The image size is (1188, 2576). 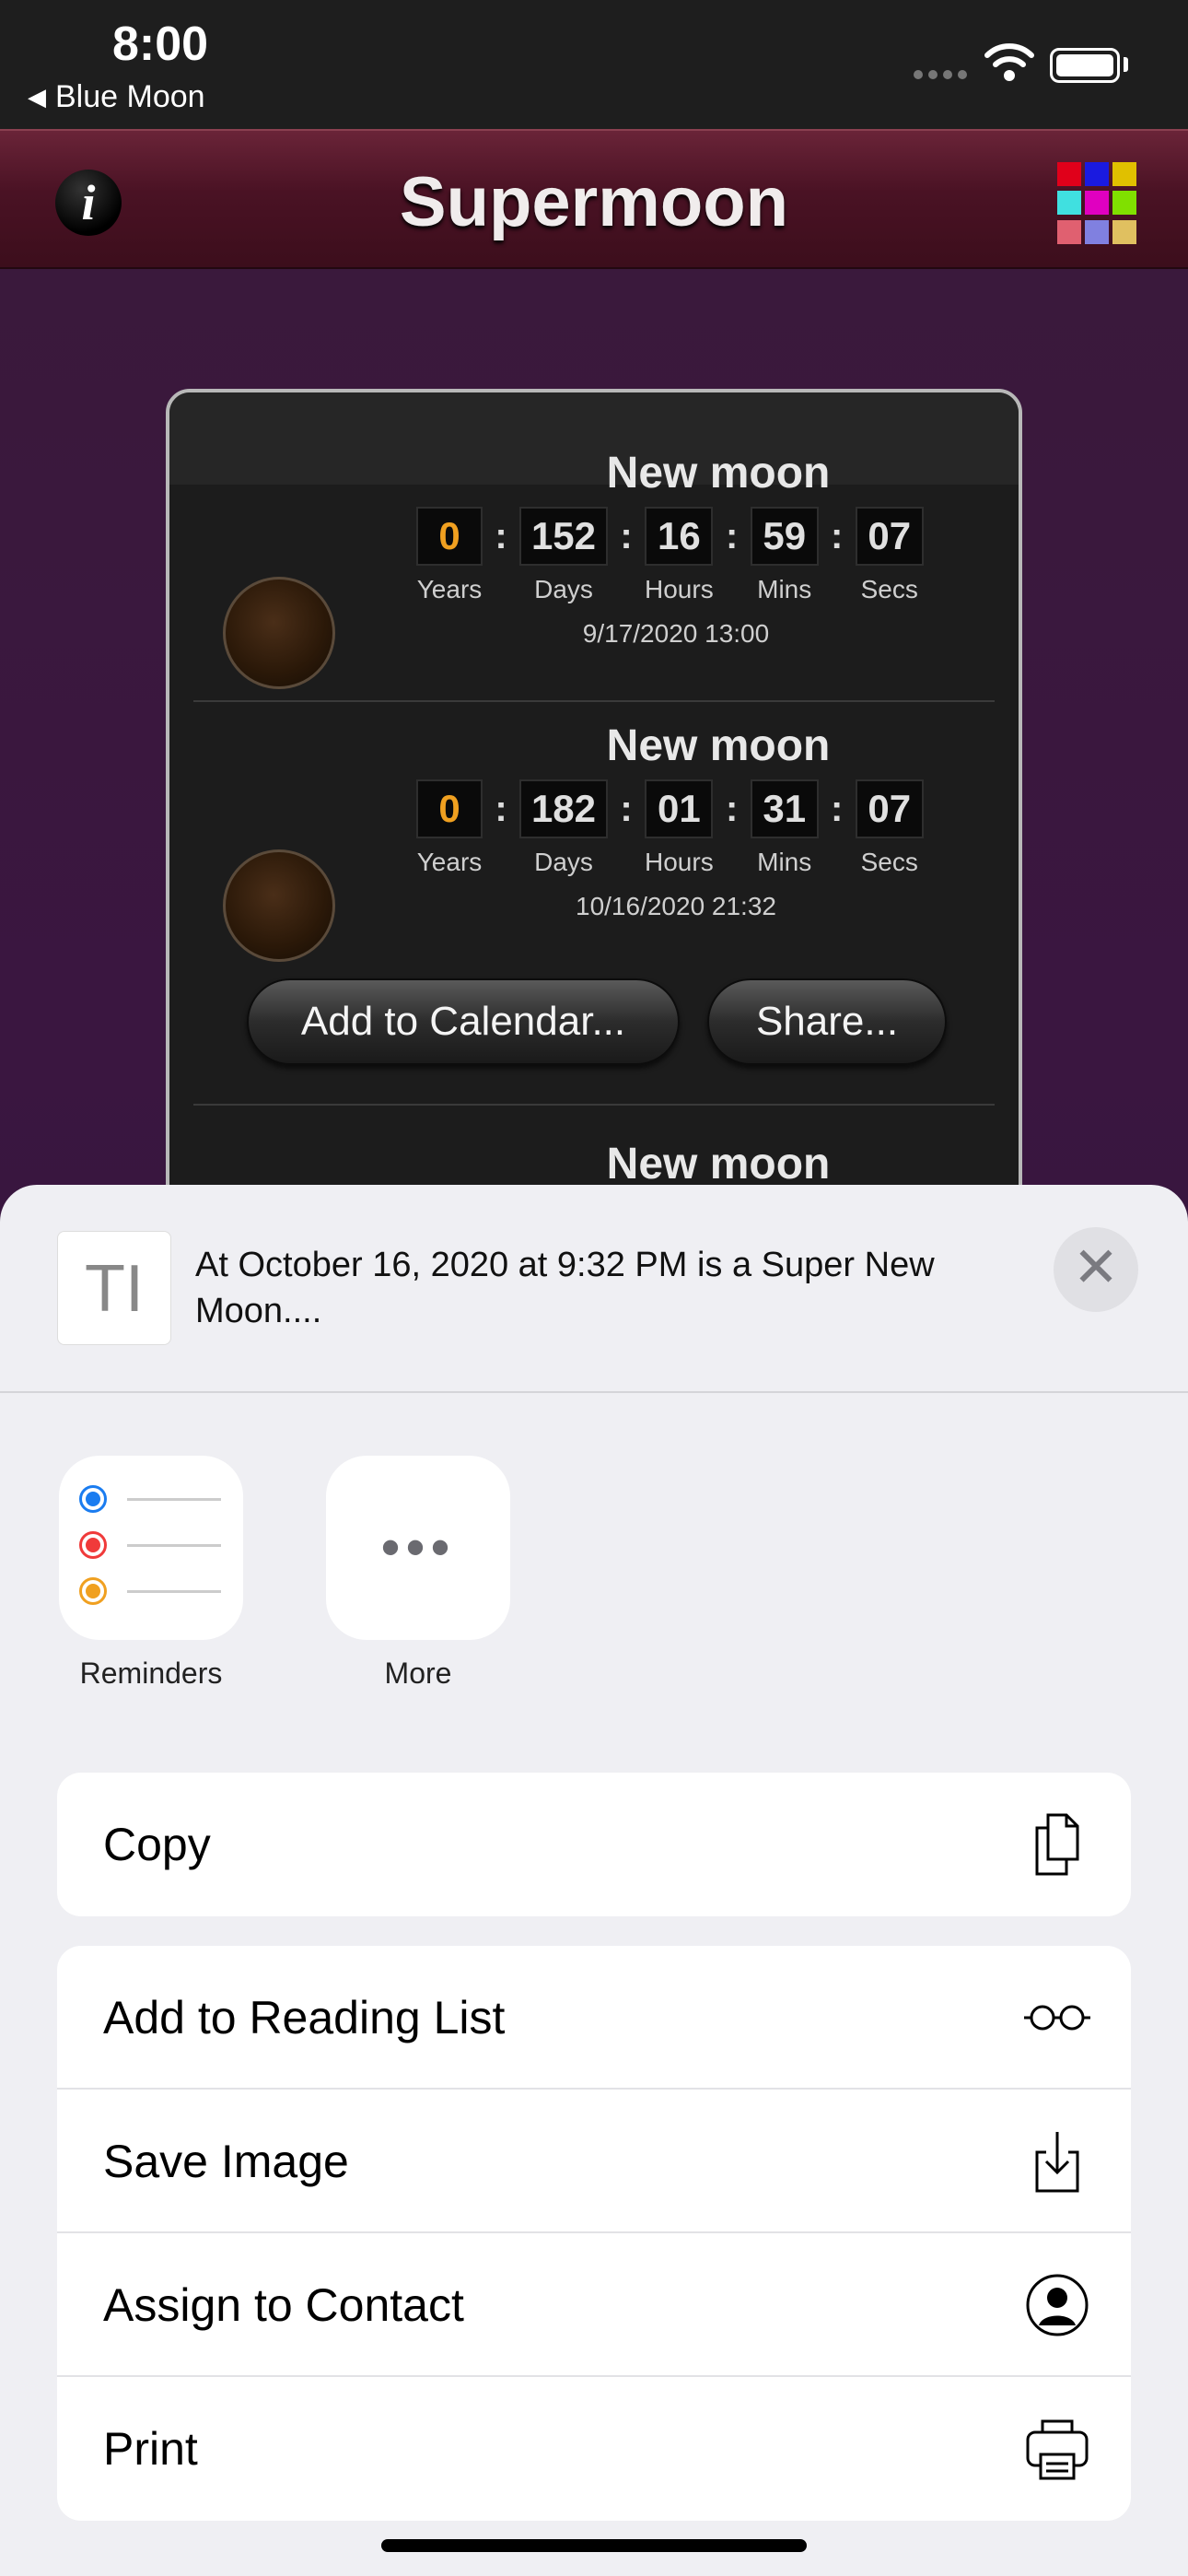 I want to click on reminders-app-button, so click(x=151, y=1548).